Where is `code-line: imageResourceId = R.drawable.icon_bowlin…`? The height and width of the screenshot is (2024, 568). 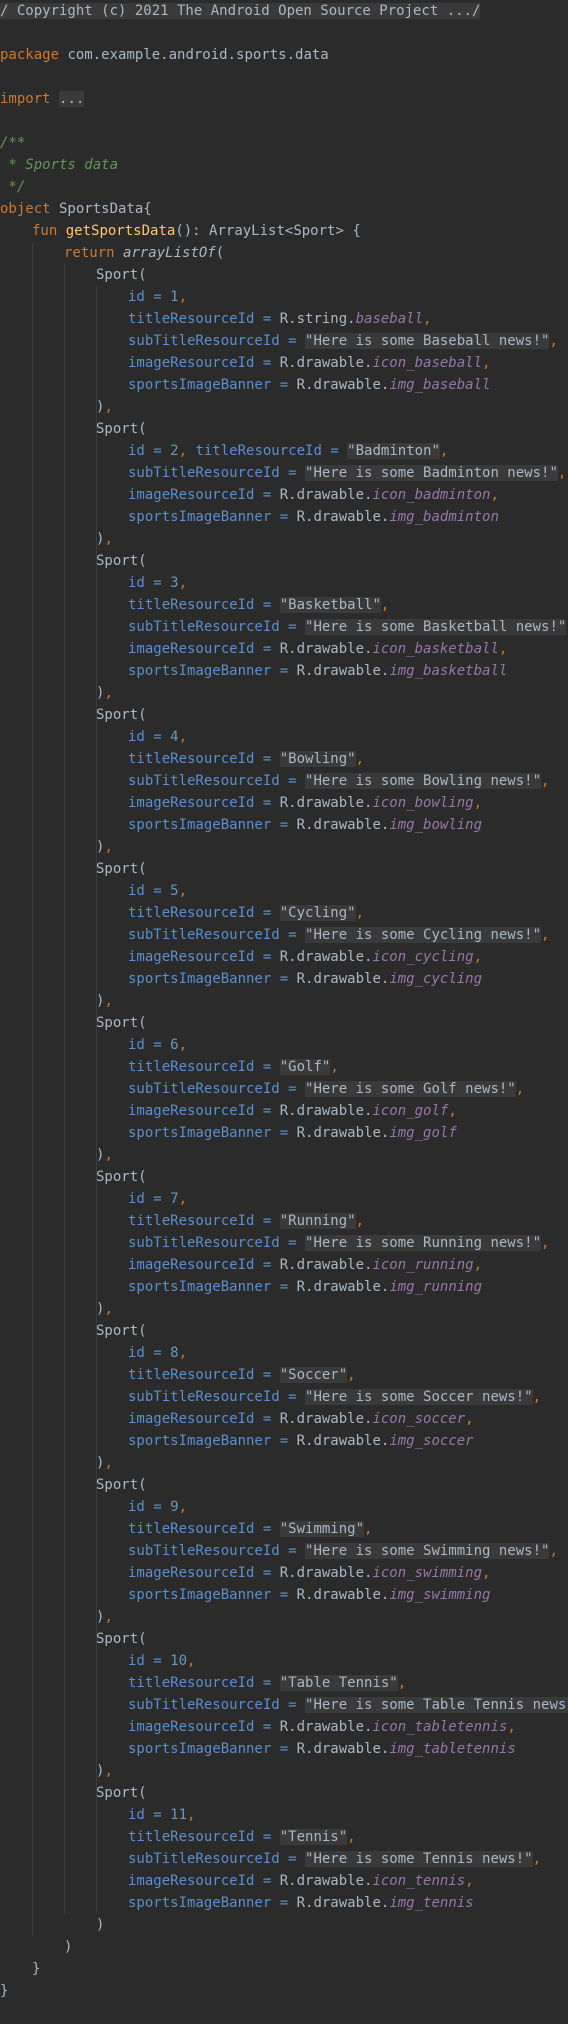 code-line: imageResourceId = R.drawable.icon_bowlin… is located at coordinates (305, 803).